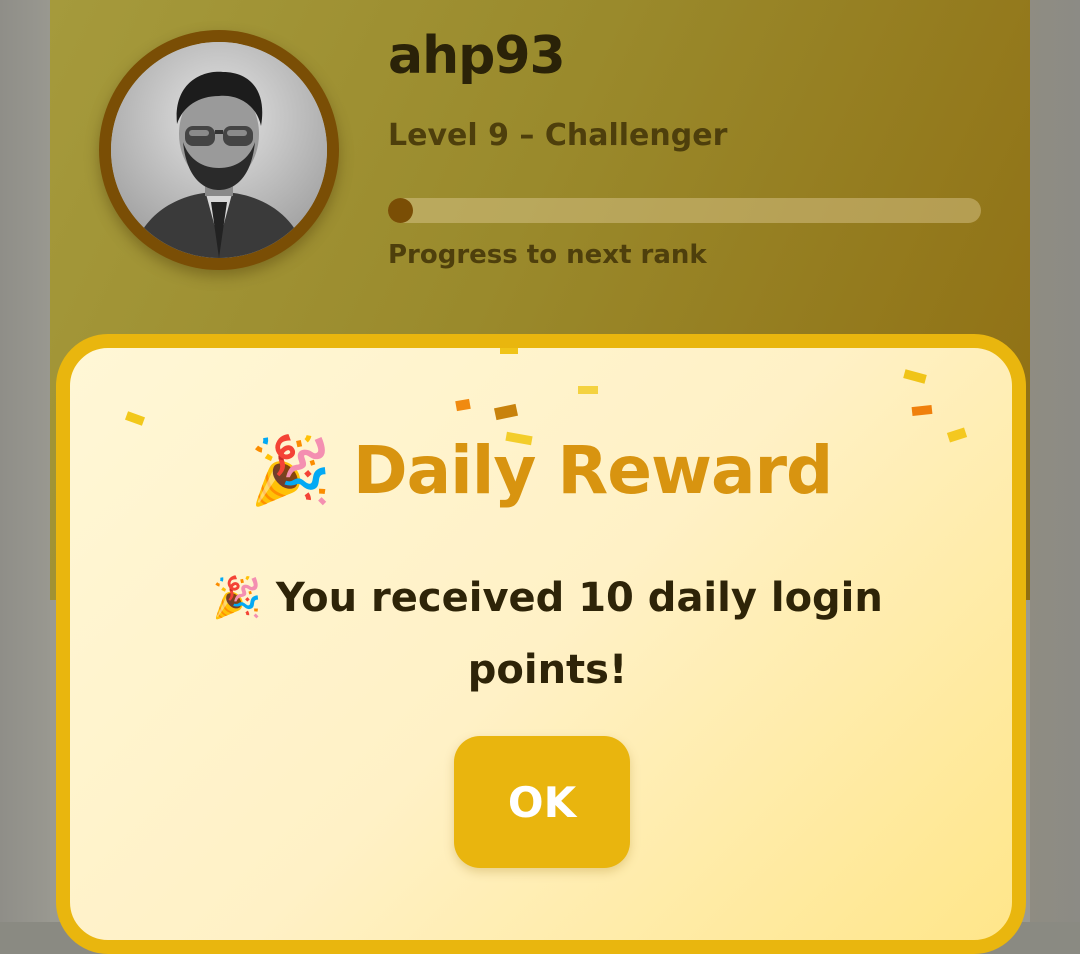 Image resolution: width=1080 pixels, height=954 pixels. I want to click on dialog-message-text: You received 10 daily login points!, so click(579, 634).